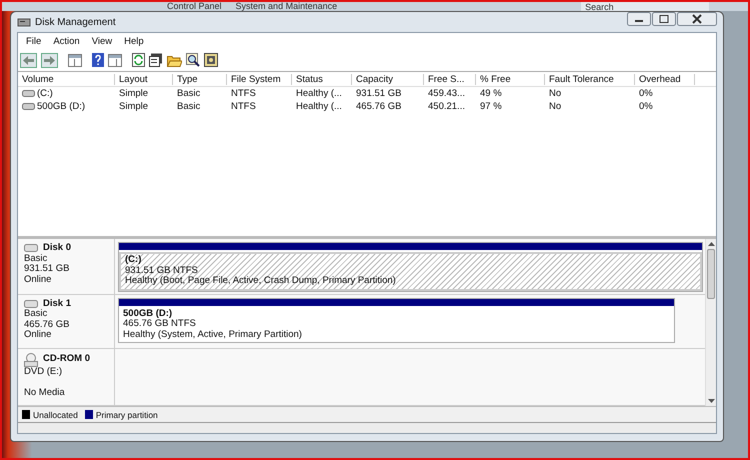 The width and height of the screenshot is (750, 460). I want to click on forward-button, so click(49, 60).